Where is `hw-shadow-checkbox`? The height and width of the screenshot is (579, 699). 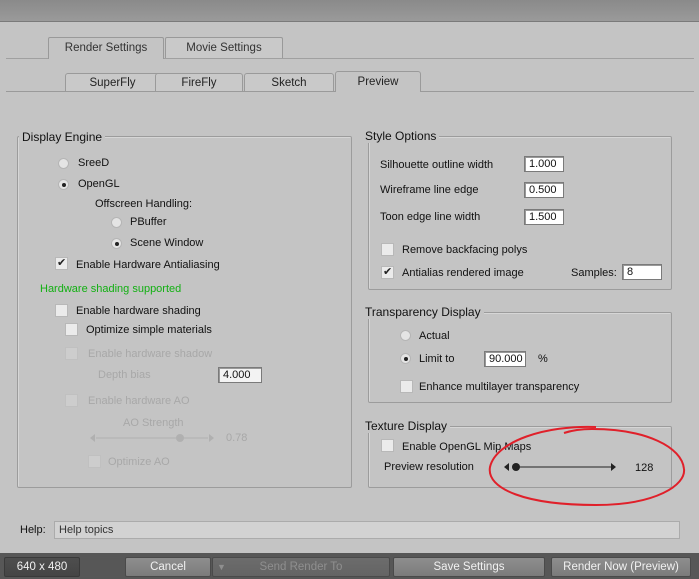 hw-shadow-checkbox is located at coordinates (71, 353).